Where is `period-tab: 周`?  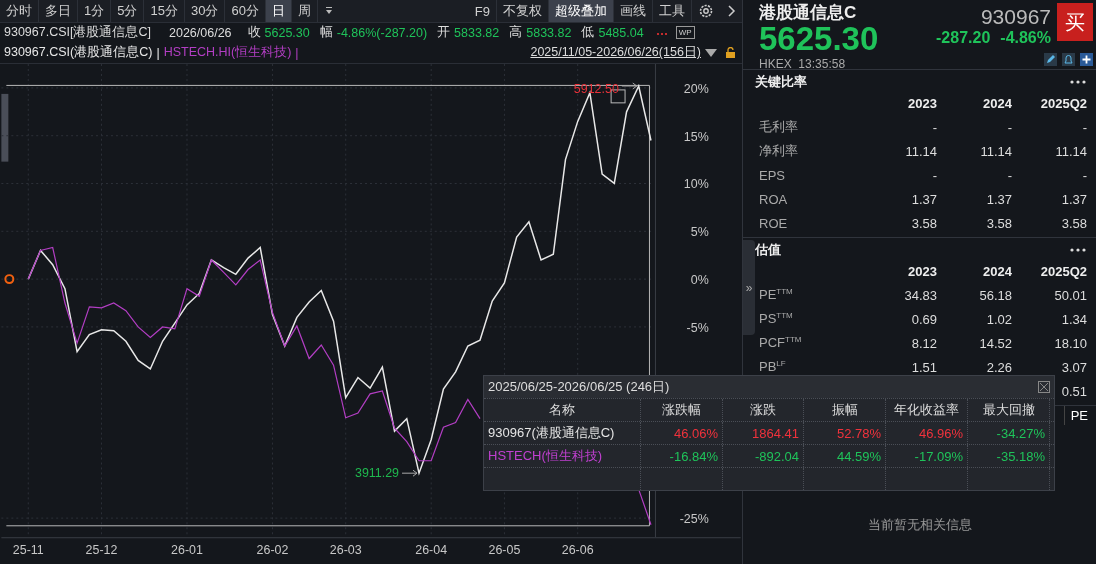
period-tab: 周 is located at coordinates (304, 11).